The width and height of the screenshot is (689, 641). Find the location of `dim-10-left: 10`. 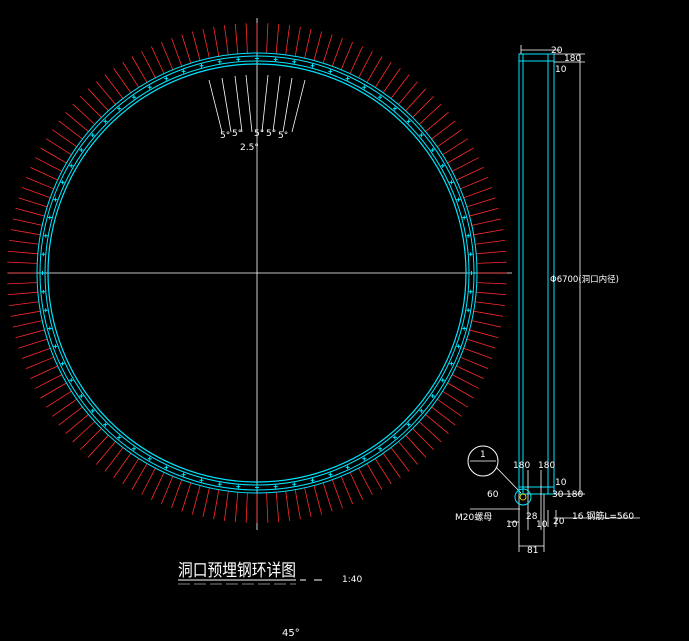

dim-10-left: 10 is located at coordinates (512, 525).